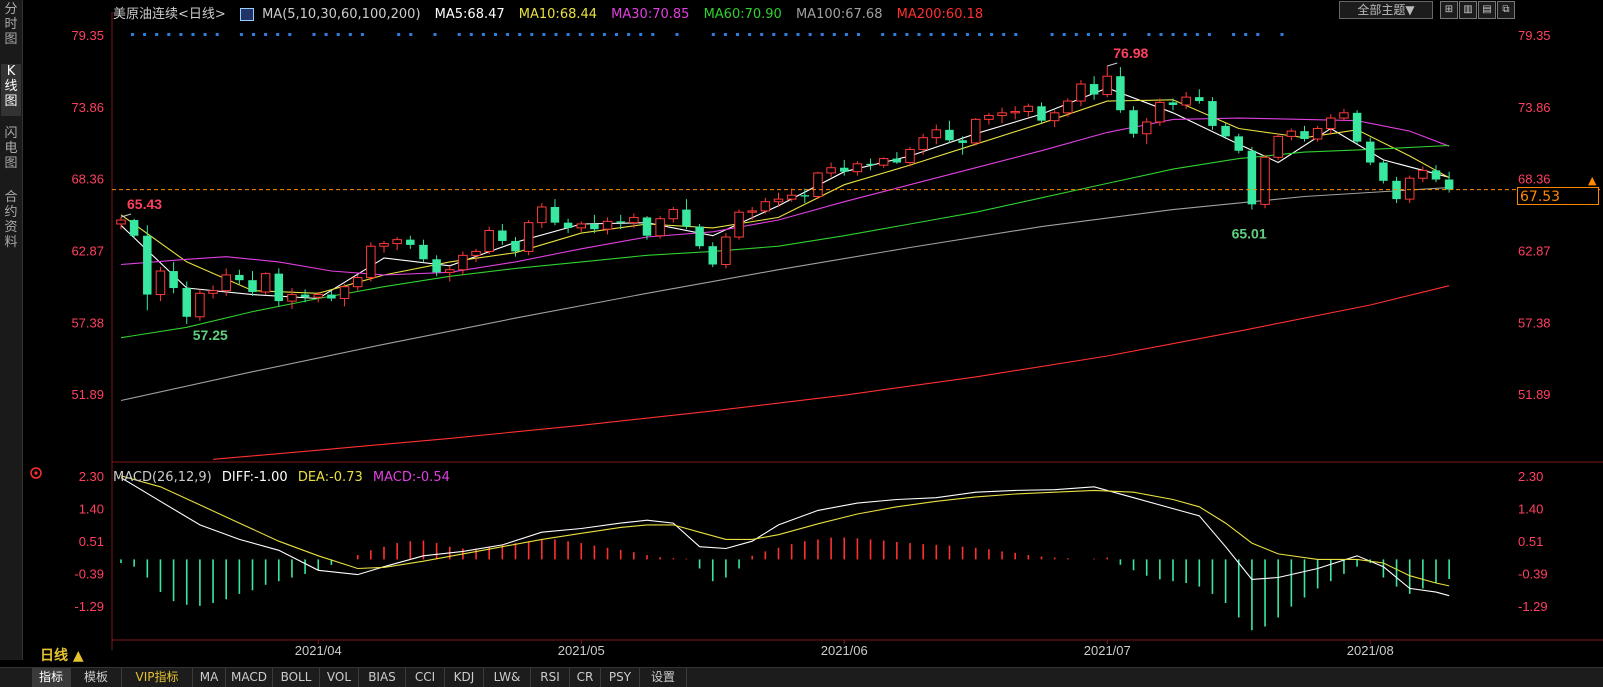 This screenshot has height=687, width=1603. I want to click on tab-boll: BOLL, so click(296, 677).